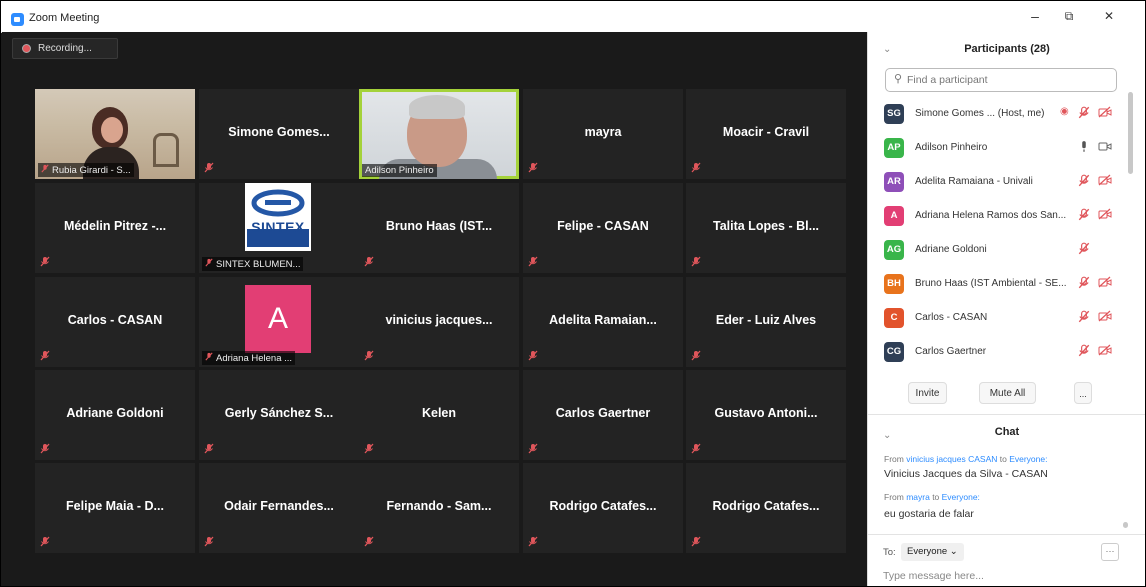  What do you see at coordinates (573, 17) in the screenshot?
I see `title-bar: Zoom Meeting – ⧉ ✕` at bounding box center [573, 17].